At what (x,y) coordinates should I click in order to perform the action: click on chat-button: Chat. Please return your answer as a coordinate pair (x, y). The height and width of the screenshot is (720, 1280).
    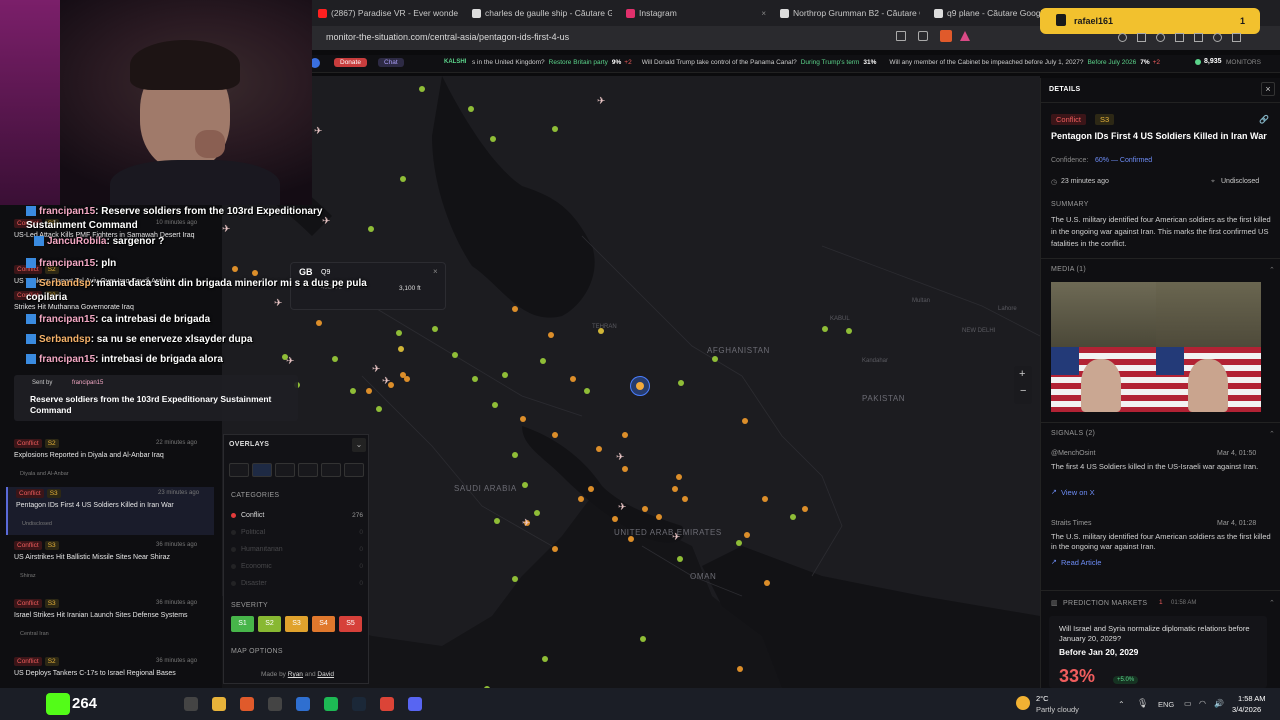
    Looking at the image, I should click on (391, 62).